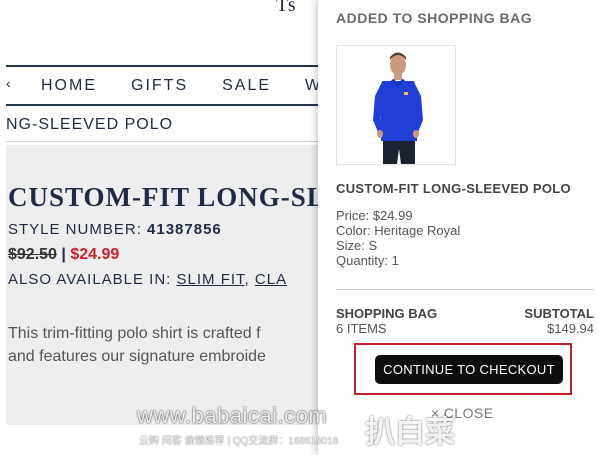 The image size is (599, 455). I want to click on bag-item-color: Color: Heritage Royal, so click(398, 230).